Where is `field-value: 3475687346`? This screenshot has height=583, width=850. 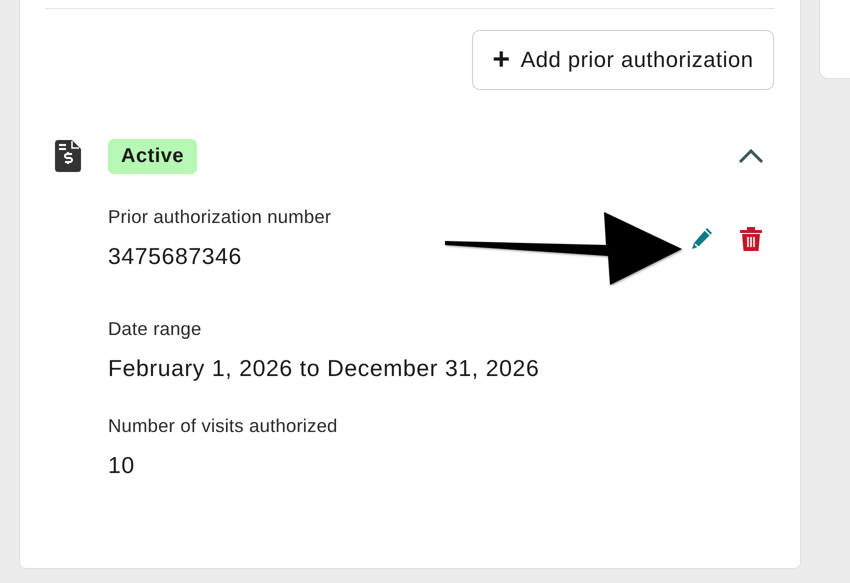 field-value: 3475687346 is located at coordinates (175, 256).